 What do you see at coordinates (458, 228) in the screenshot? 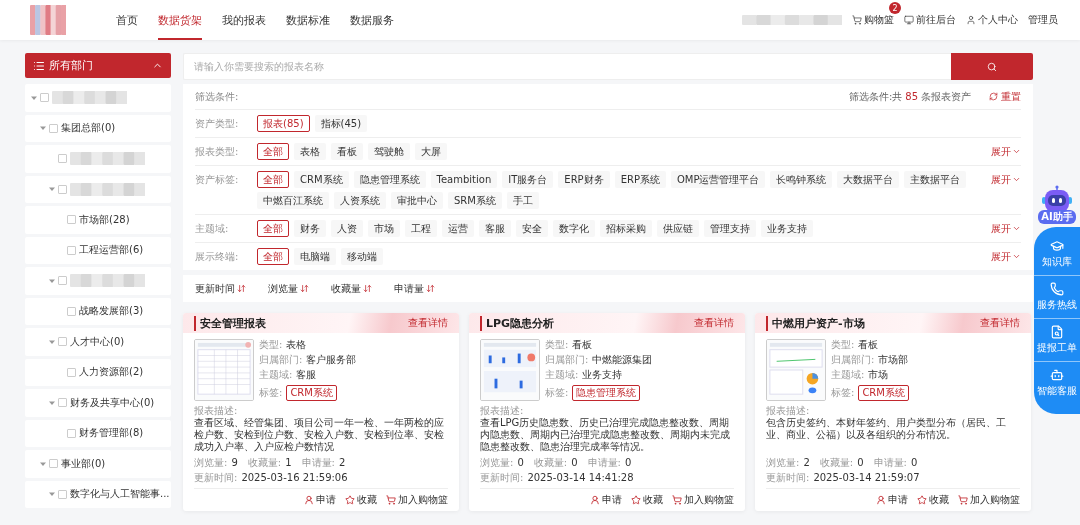
I see `filter-option: 运营` at bounding box center [458, 228].